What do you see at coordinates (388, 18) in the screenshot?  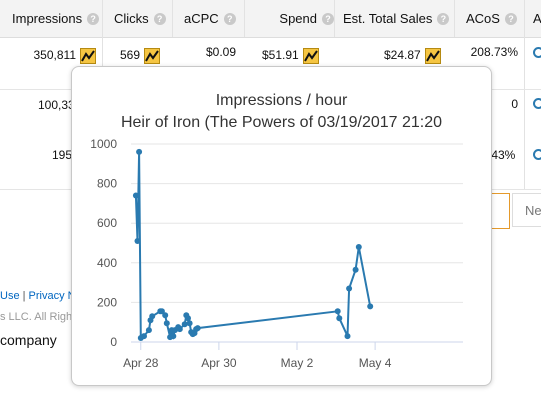 I see `column-header-label: Est. Total Sales` at bounding box center [388, 18].